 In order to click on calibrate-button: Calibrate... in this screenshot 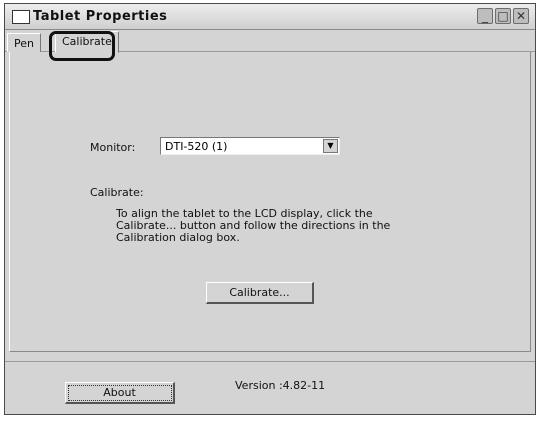, I will do `click(260, 293)`.